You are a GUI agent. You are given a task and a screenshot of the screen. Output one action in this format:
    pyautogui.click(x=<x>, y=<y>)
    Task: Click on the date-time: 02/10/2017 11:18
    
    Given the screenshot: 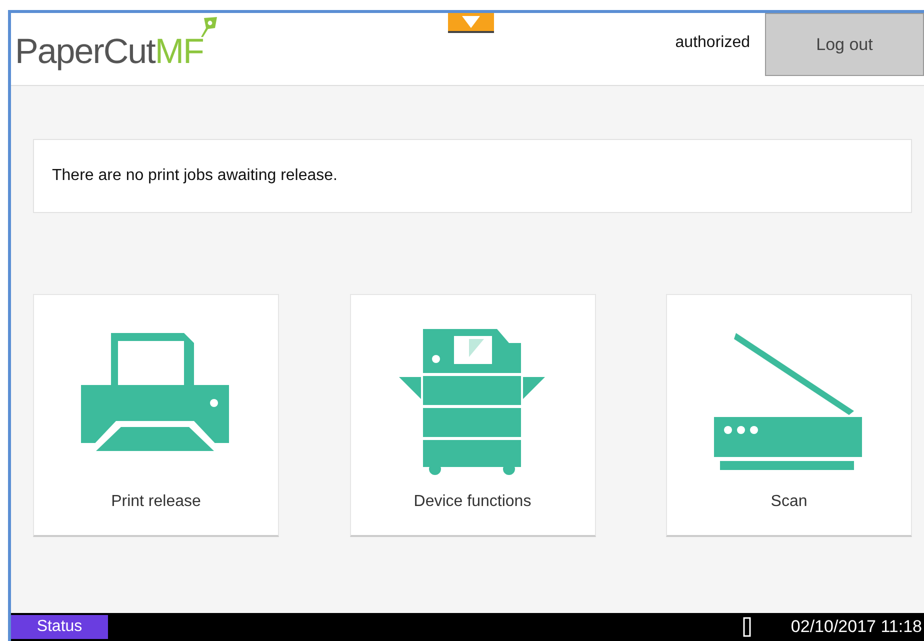 What is the action you would take?
    pyautogui.click(x=856, y=627)
    